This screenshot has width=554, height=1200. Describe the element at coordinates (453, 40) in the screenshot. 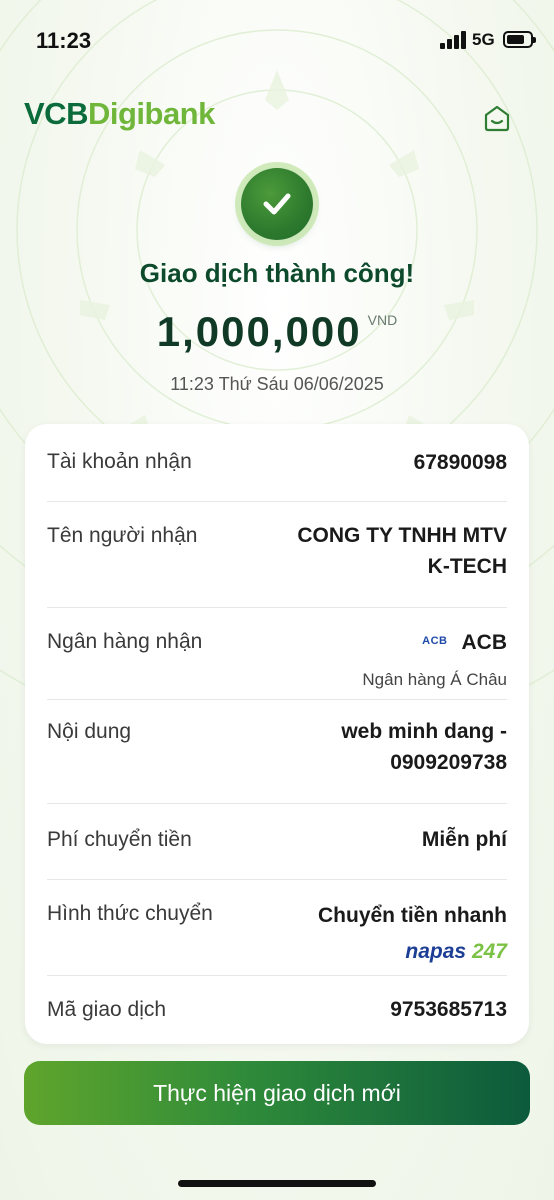

I see `signal-strength-icon` at that location.